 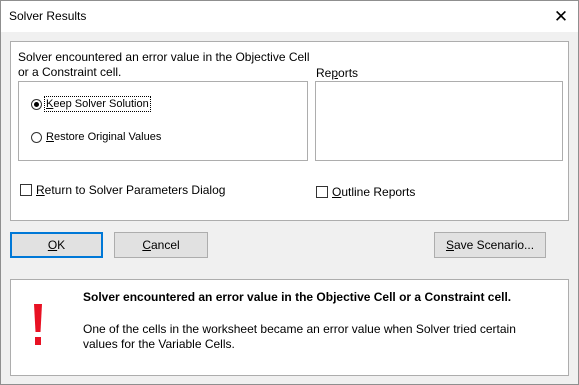 I want to click on title-bar: Solver Results ✕, so click(x=289, y=16).